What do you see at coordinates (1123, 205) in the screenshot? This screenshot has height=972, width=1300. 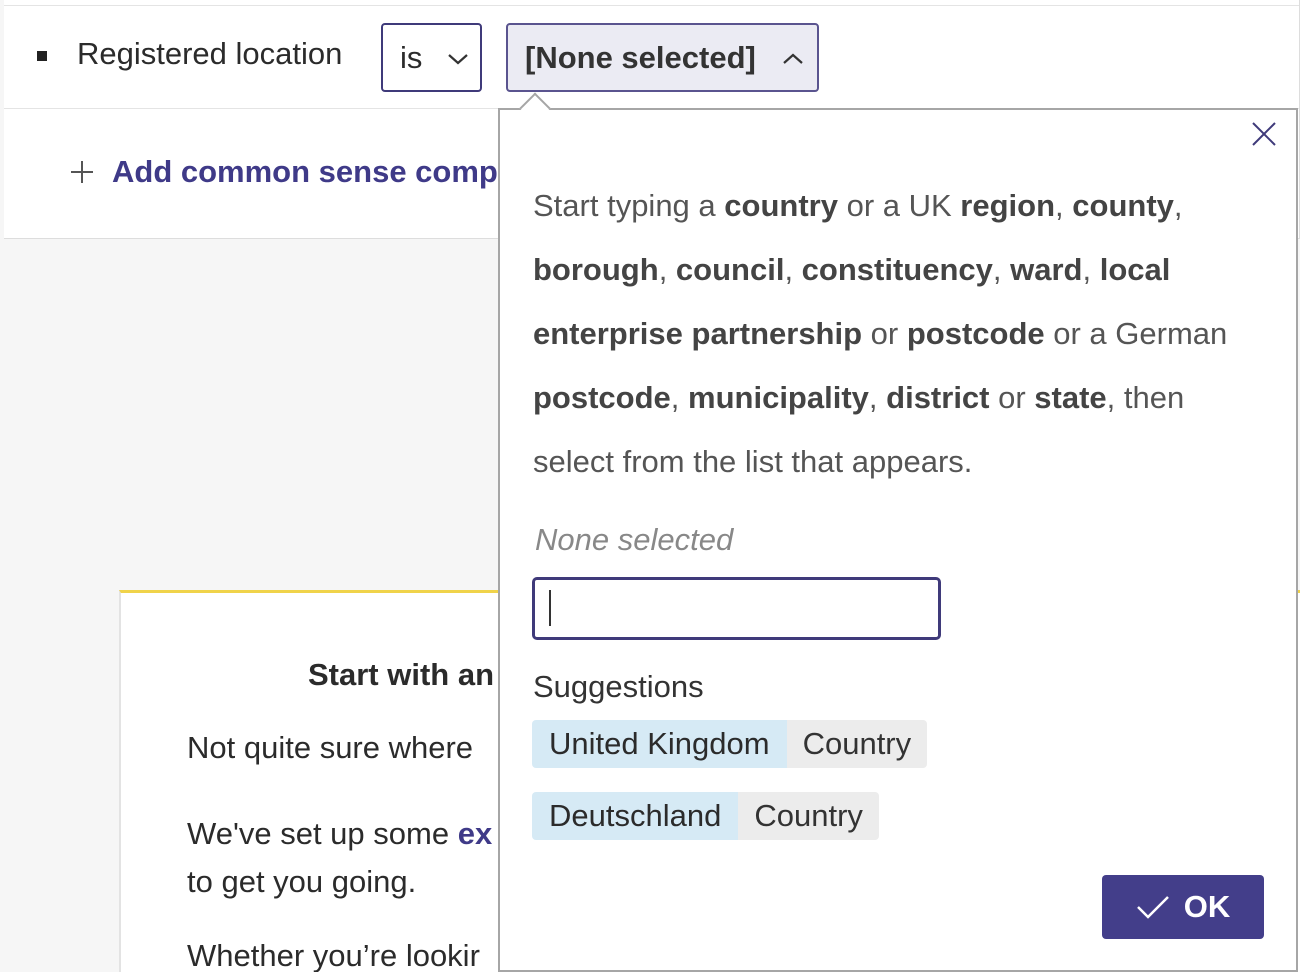 I see `help-segment: county` at bounding box center [1123, 205].